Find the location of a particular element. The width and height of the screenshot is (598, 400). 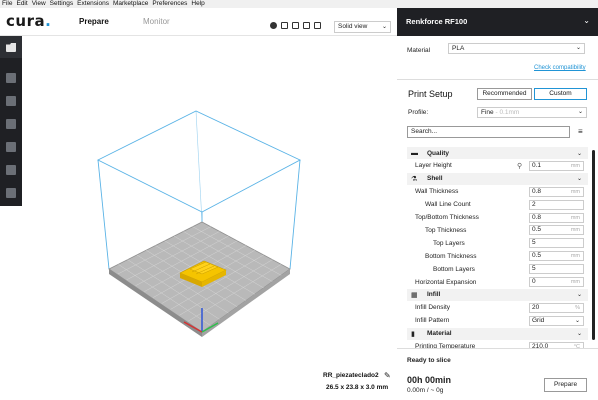

setting-input: 20% is located at coordinates (556, 307).